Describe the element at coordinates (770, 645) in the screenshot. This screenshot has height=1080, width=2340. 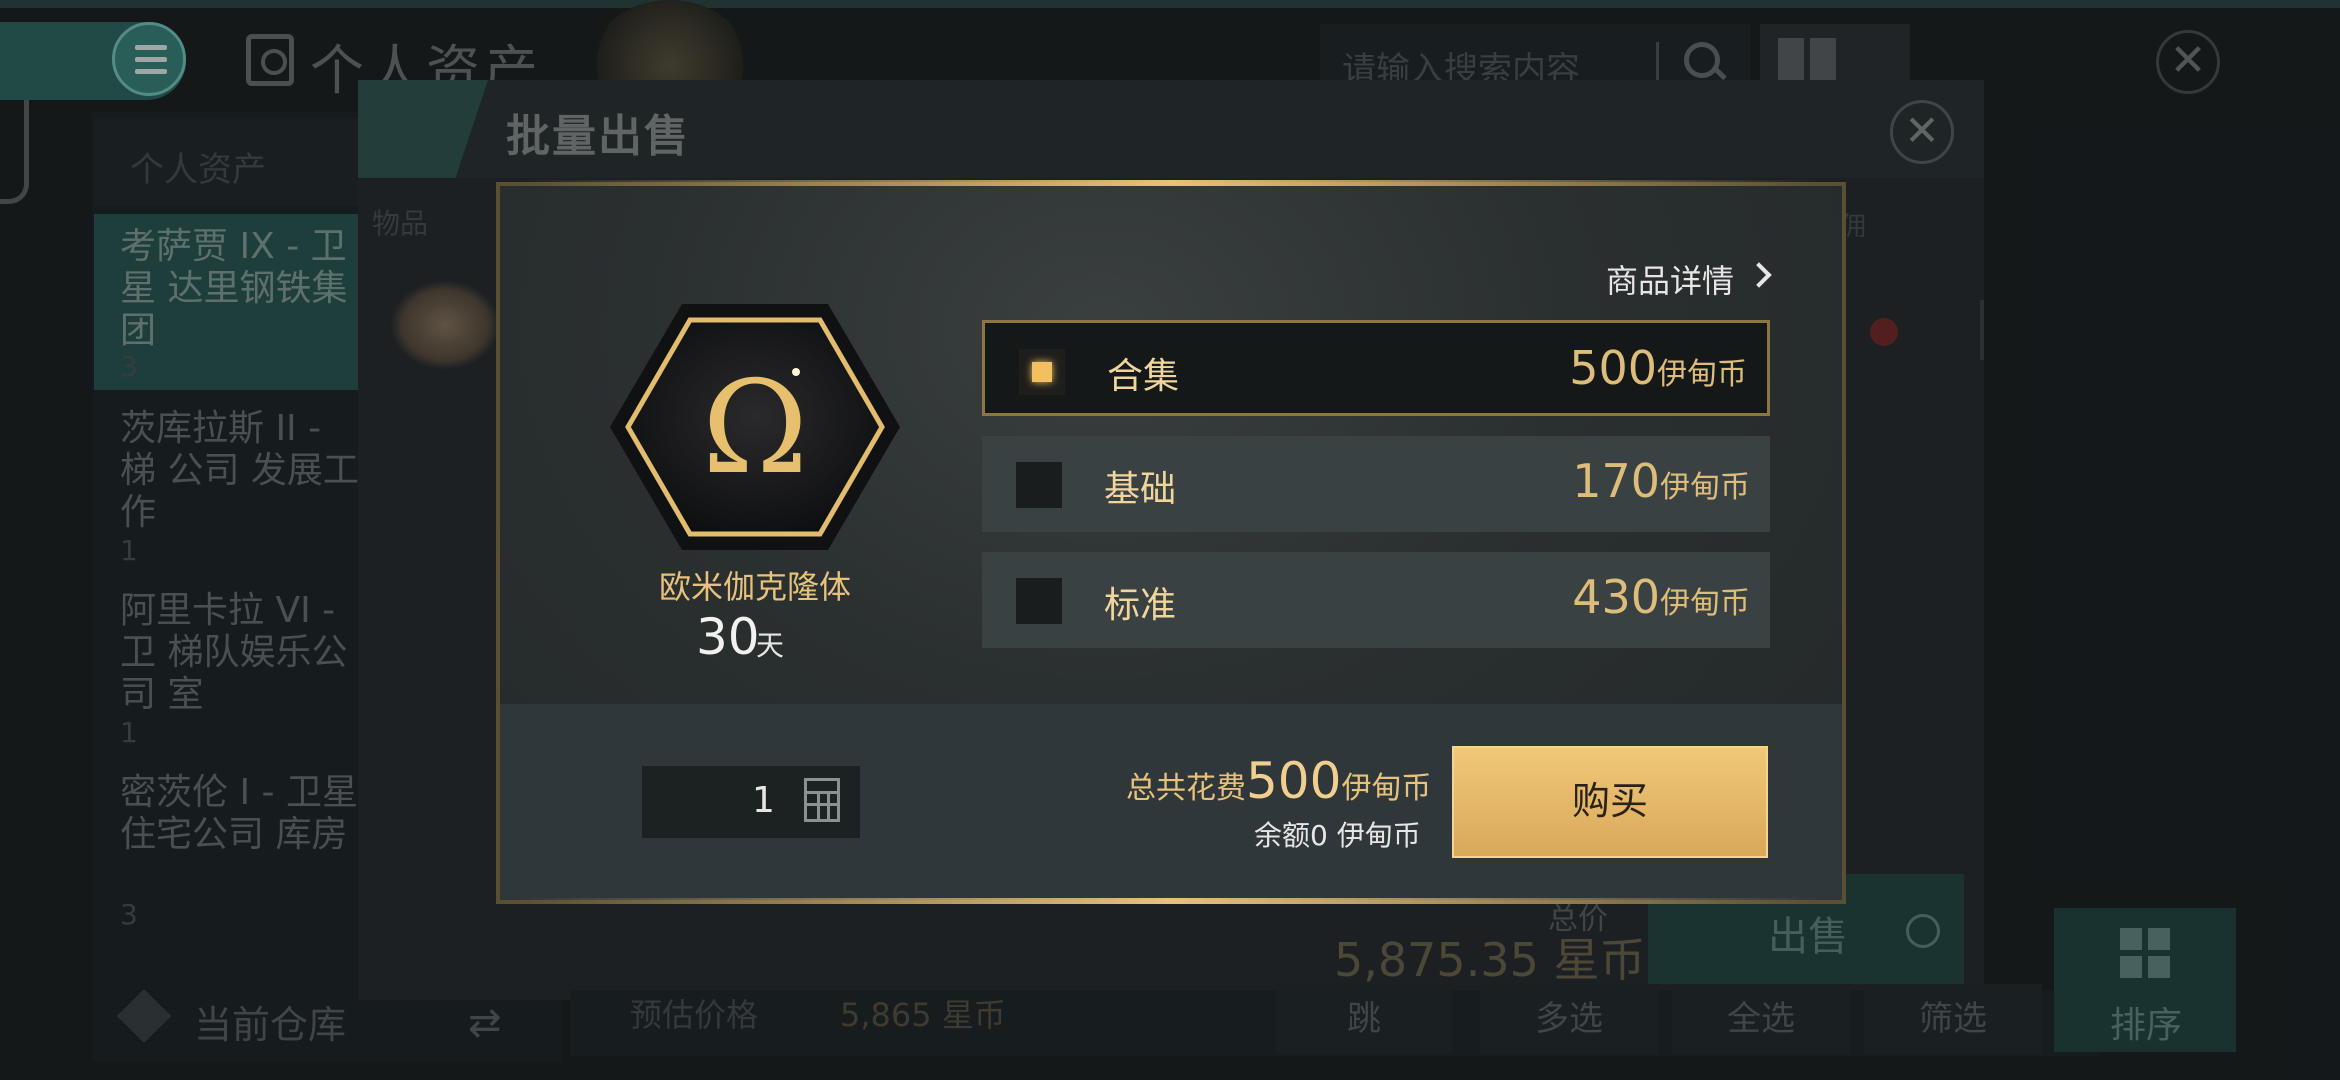
I see `duration-unit: 天` at that location.